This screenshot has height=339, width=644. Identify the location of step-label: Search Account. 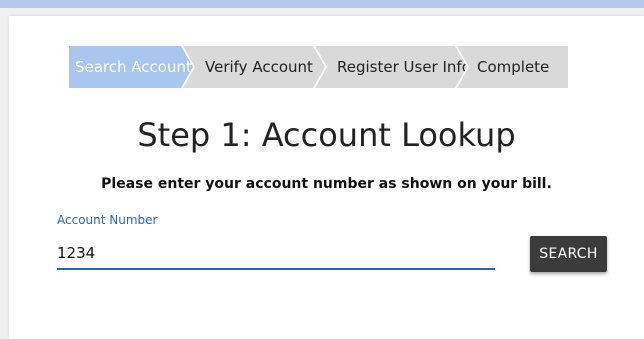
(133, 67).